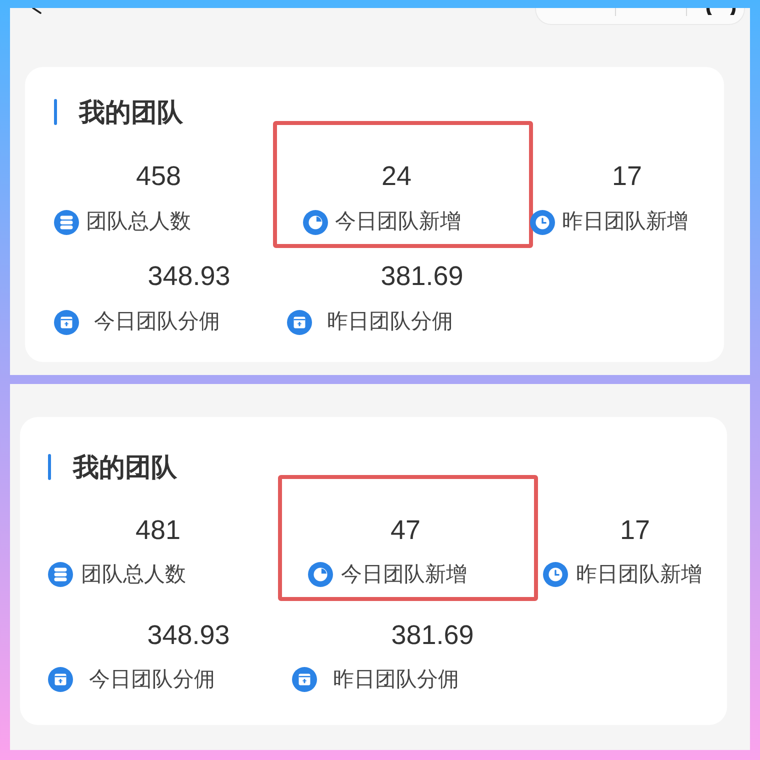 This screenshot has height=760, width=760. Describe the element at coordinates (405, 530) in the screenshot. I see `stat-value: 47` at that location.